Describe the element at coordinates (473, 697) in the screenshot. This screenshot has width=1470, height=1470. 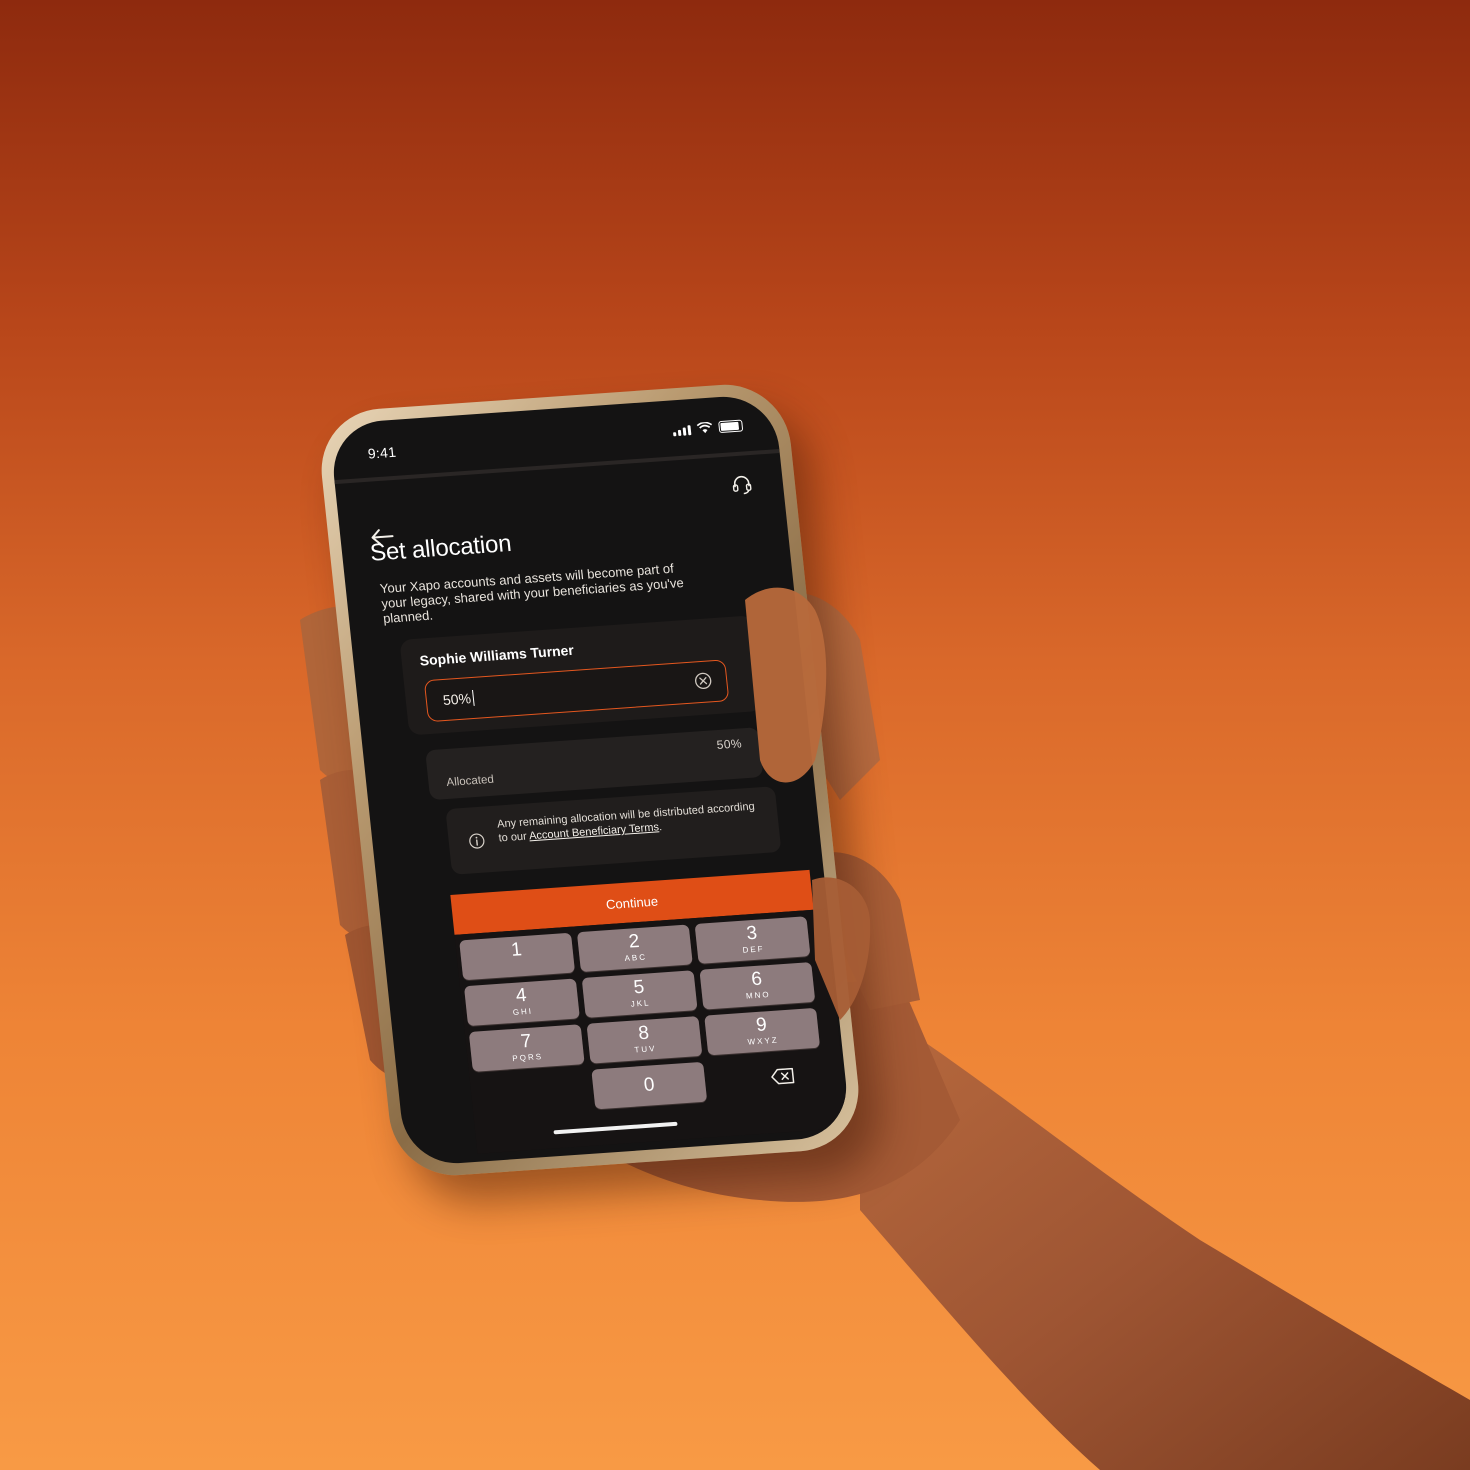
I see `text-caret` at that location.